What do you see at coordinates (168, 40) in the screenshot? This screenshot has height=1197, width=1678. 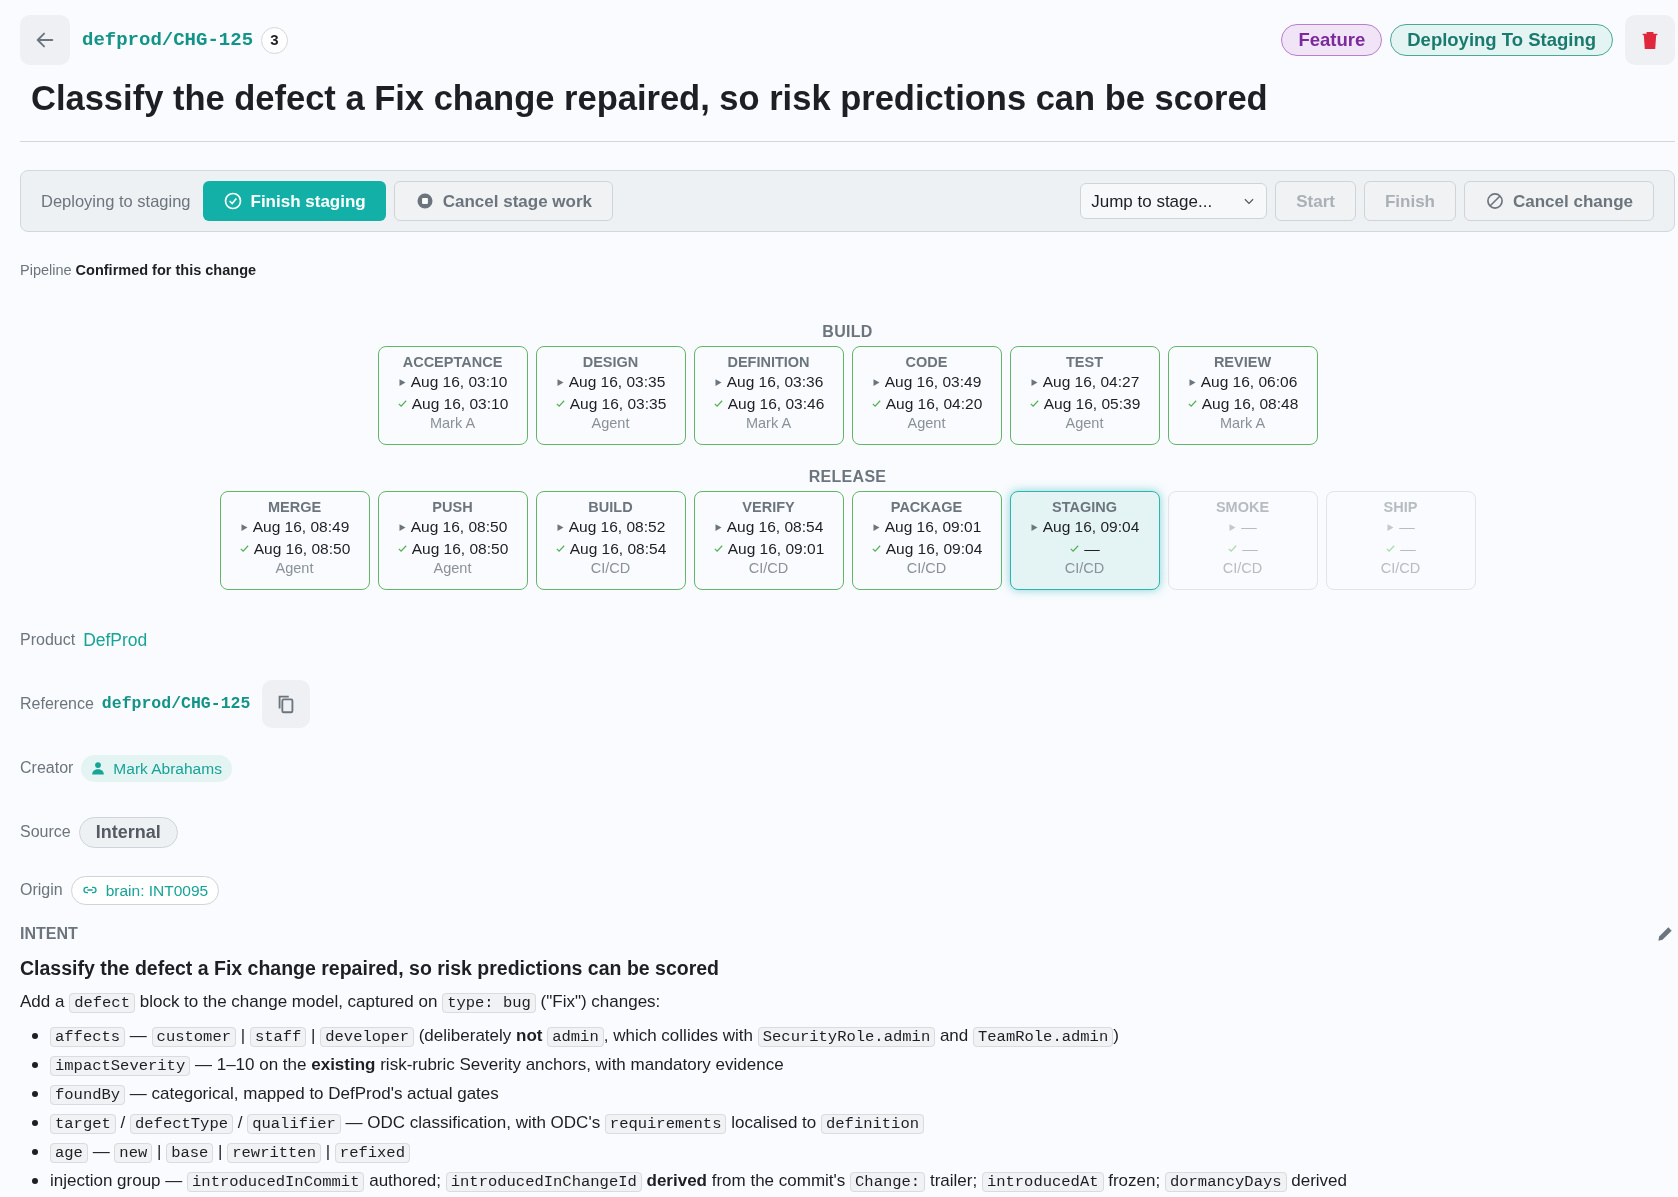 I see `change-reference: defprod/CHG-125` at bounding box center [168, 40].